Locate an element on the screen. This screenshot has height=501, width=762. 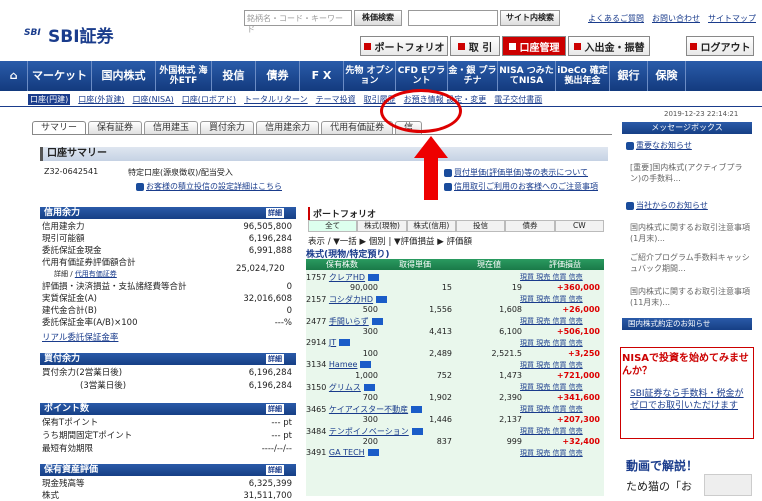
price: 2,137 is located at coordinates (510, 419).